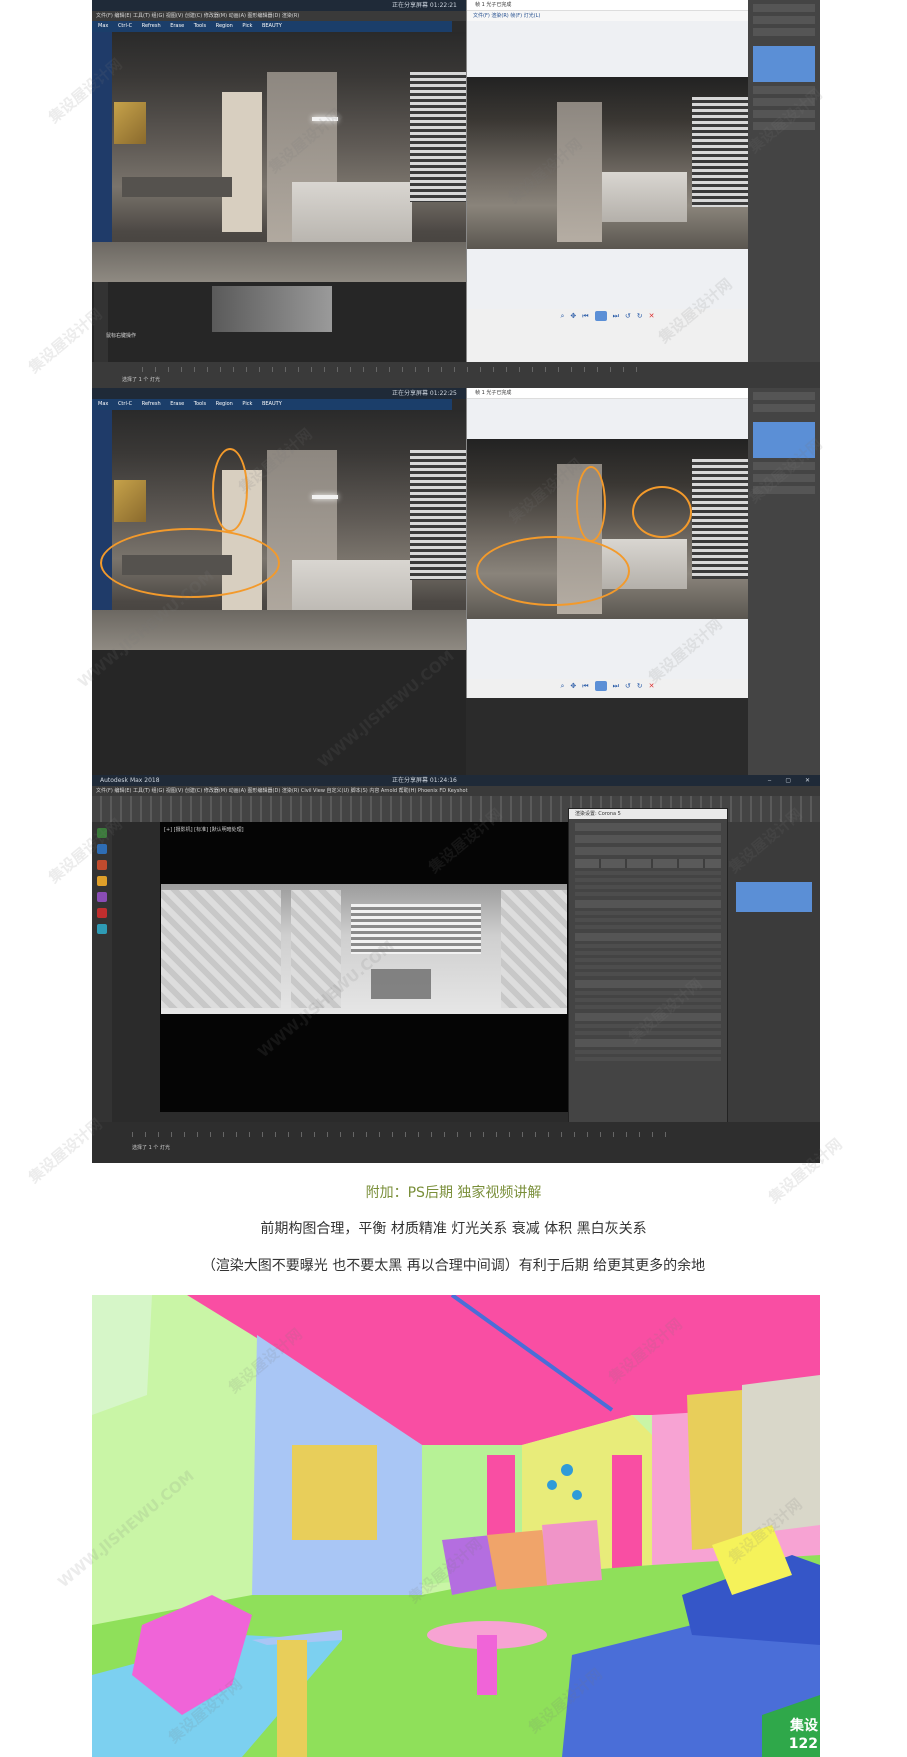 The image size is (907, 1757). Describe the element at coordinates (792, 780) in the screenshot. I see `window-controls: ‒ ▢ ✕` at that location.